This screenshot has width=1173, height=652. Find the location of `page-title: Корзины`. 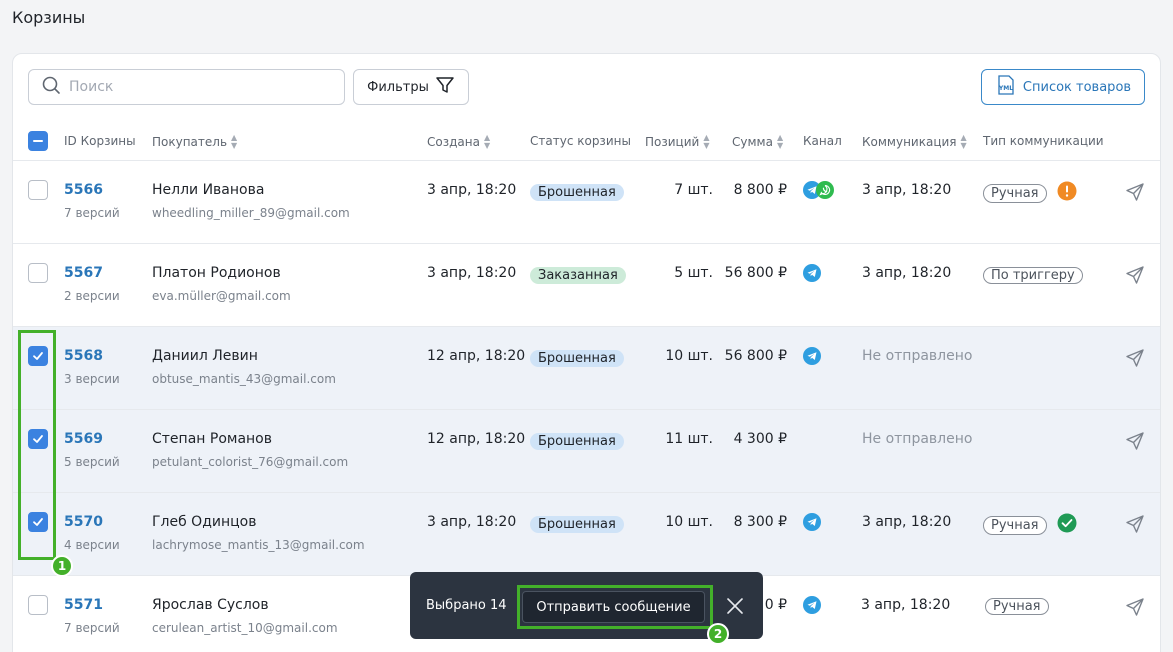

page-title: Корзины is located at coordinates (49, 17).